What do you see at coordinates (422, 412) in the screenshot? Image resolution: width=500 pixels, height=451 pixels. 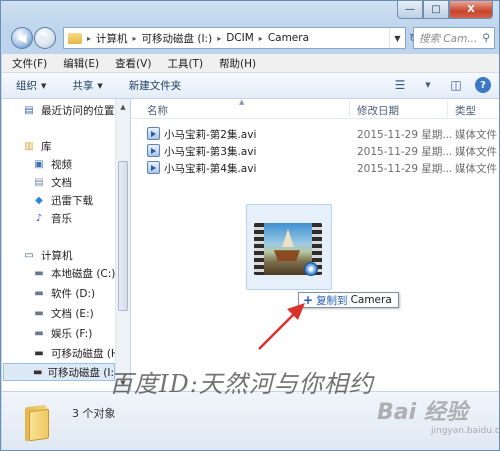 I see `baidu-logo: Bai 经验` at bounding box center [422, 412].